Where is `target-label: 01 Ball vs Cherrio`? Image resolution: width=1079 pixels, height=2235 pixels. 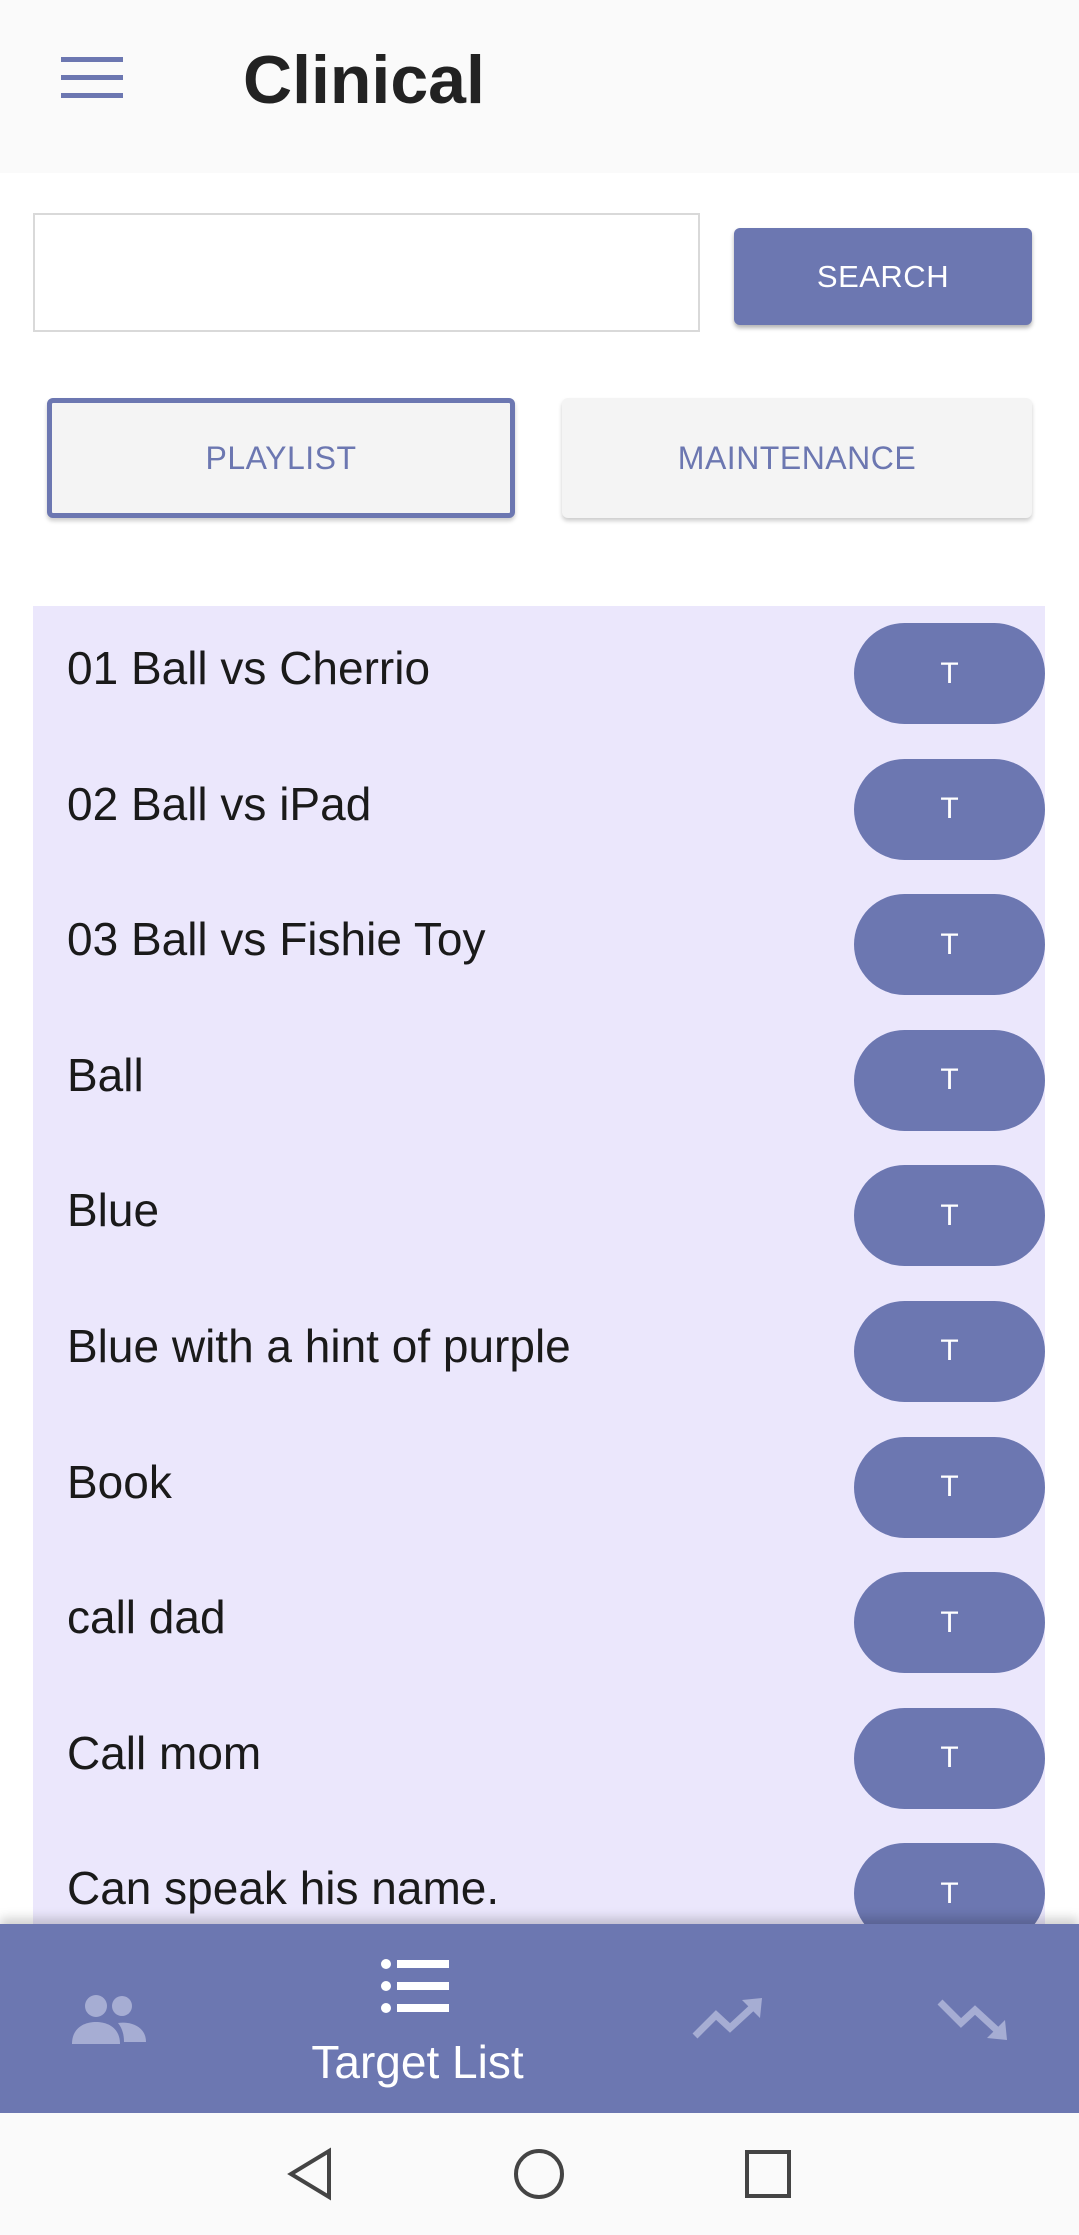
target-label: 01 Ball vs Cherrio is located at coordinates (249, 668).